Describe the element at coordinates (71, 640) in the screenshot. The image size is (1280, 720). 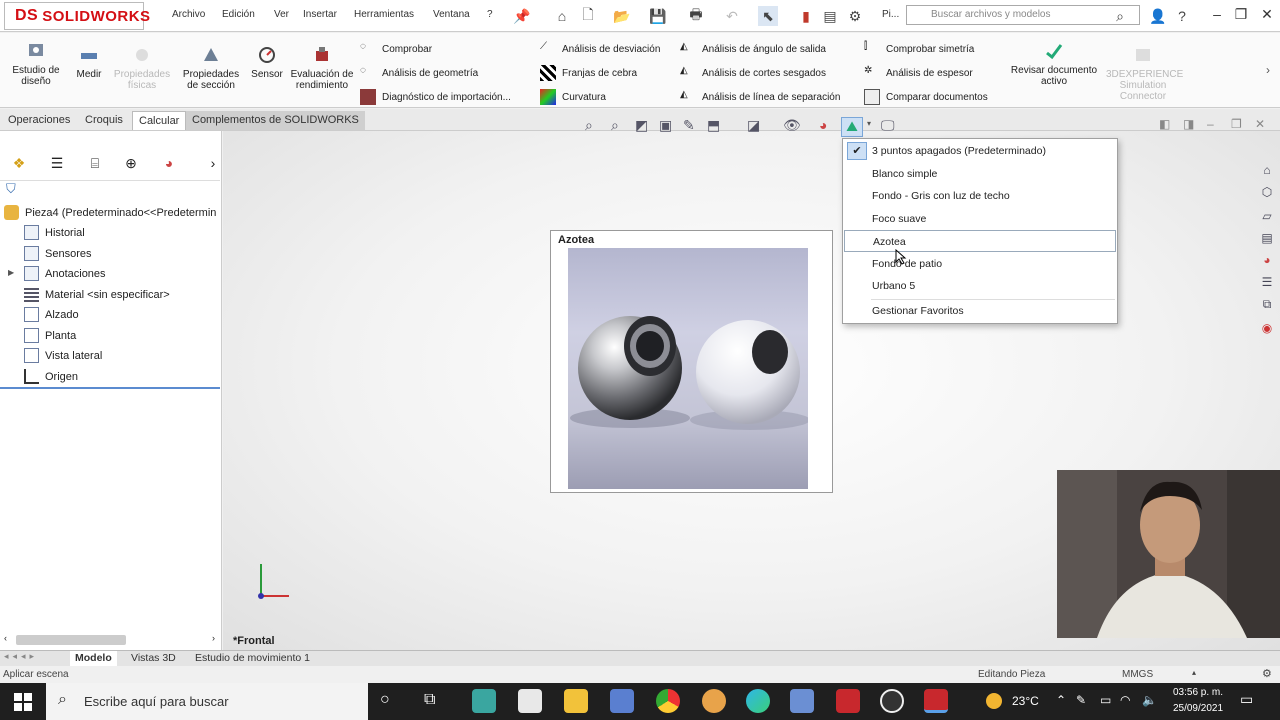
I see `tree-scrollbar` at that location.